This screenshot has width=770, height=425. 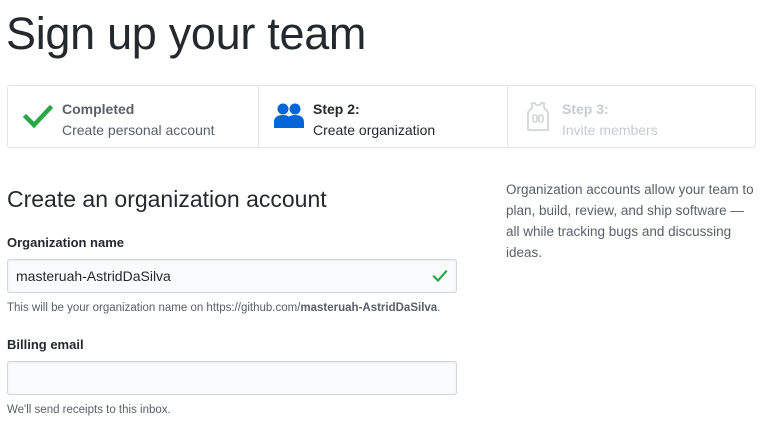 I want to click on org-name-field-wrap, so click(x=232, y=276).